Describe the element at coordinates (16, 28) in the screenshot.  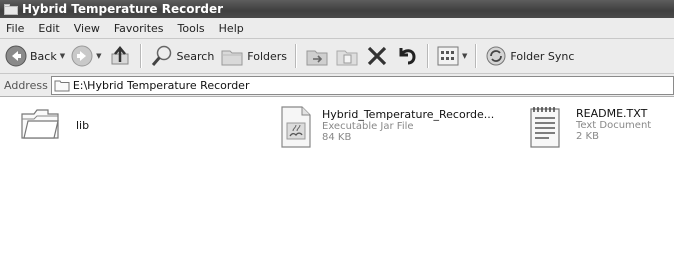
I see `menu-file: File` at that location.